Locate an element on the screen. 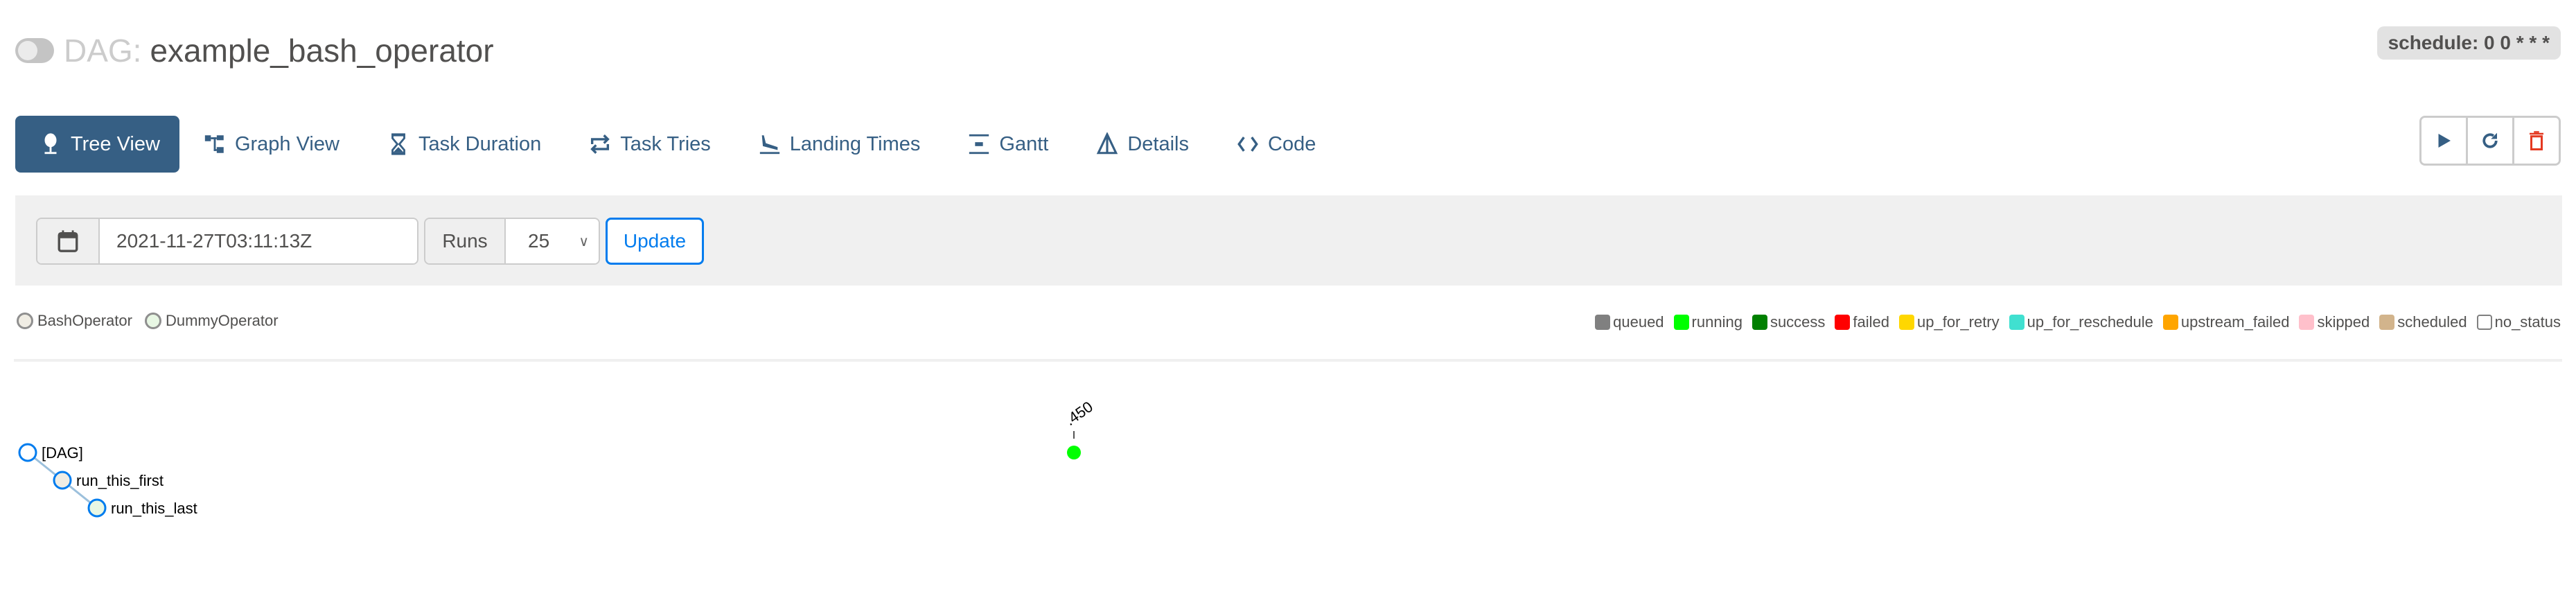 The height and width of the screenshot is (614, 2576). legend-state-queued: queued is located at coordinates (1629, 322).